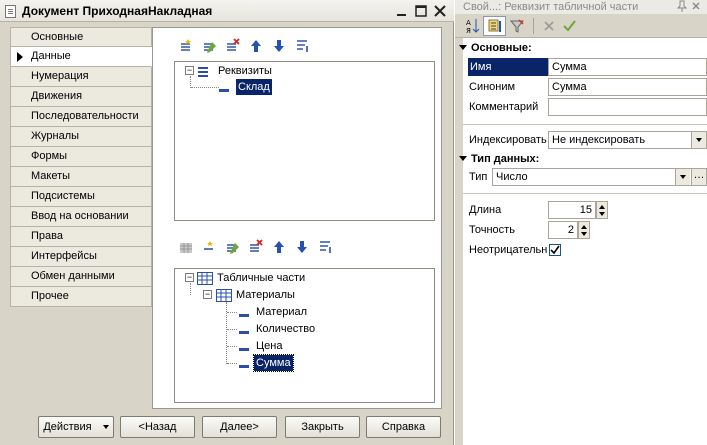  I want to click on tree-node-column: Цена, so click(269, 346).